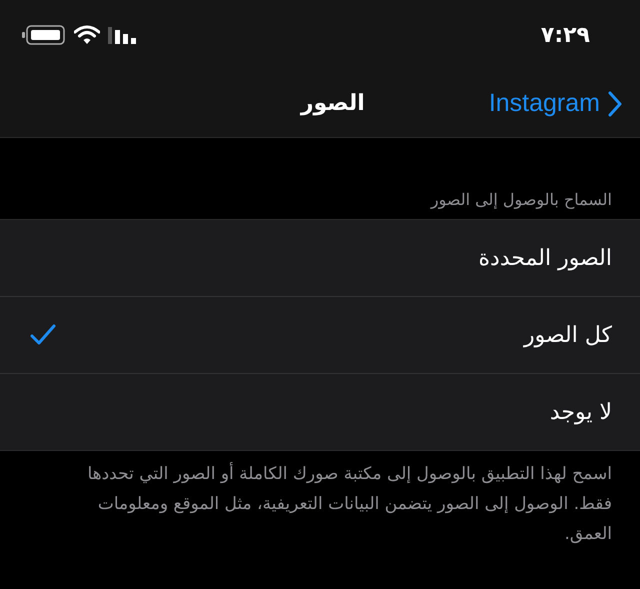  I want to click on back-button: Instagram, so click(555, 103).